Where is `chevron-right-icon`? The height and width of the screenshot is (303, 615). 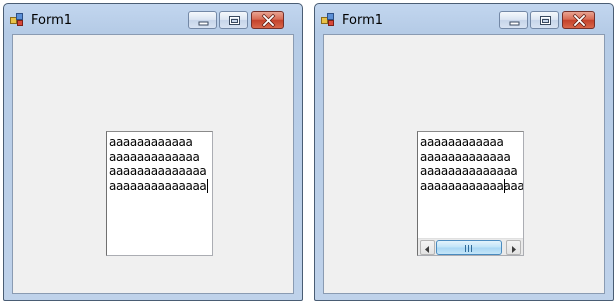 chevron-right-icon is located at coordinates (514, 249).